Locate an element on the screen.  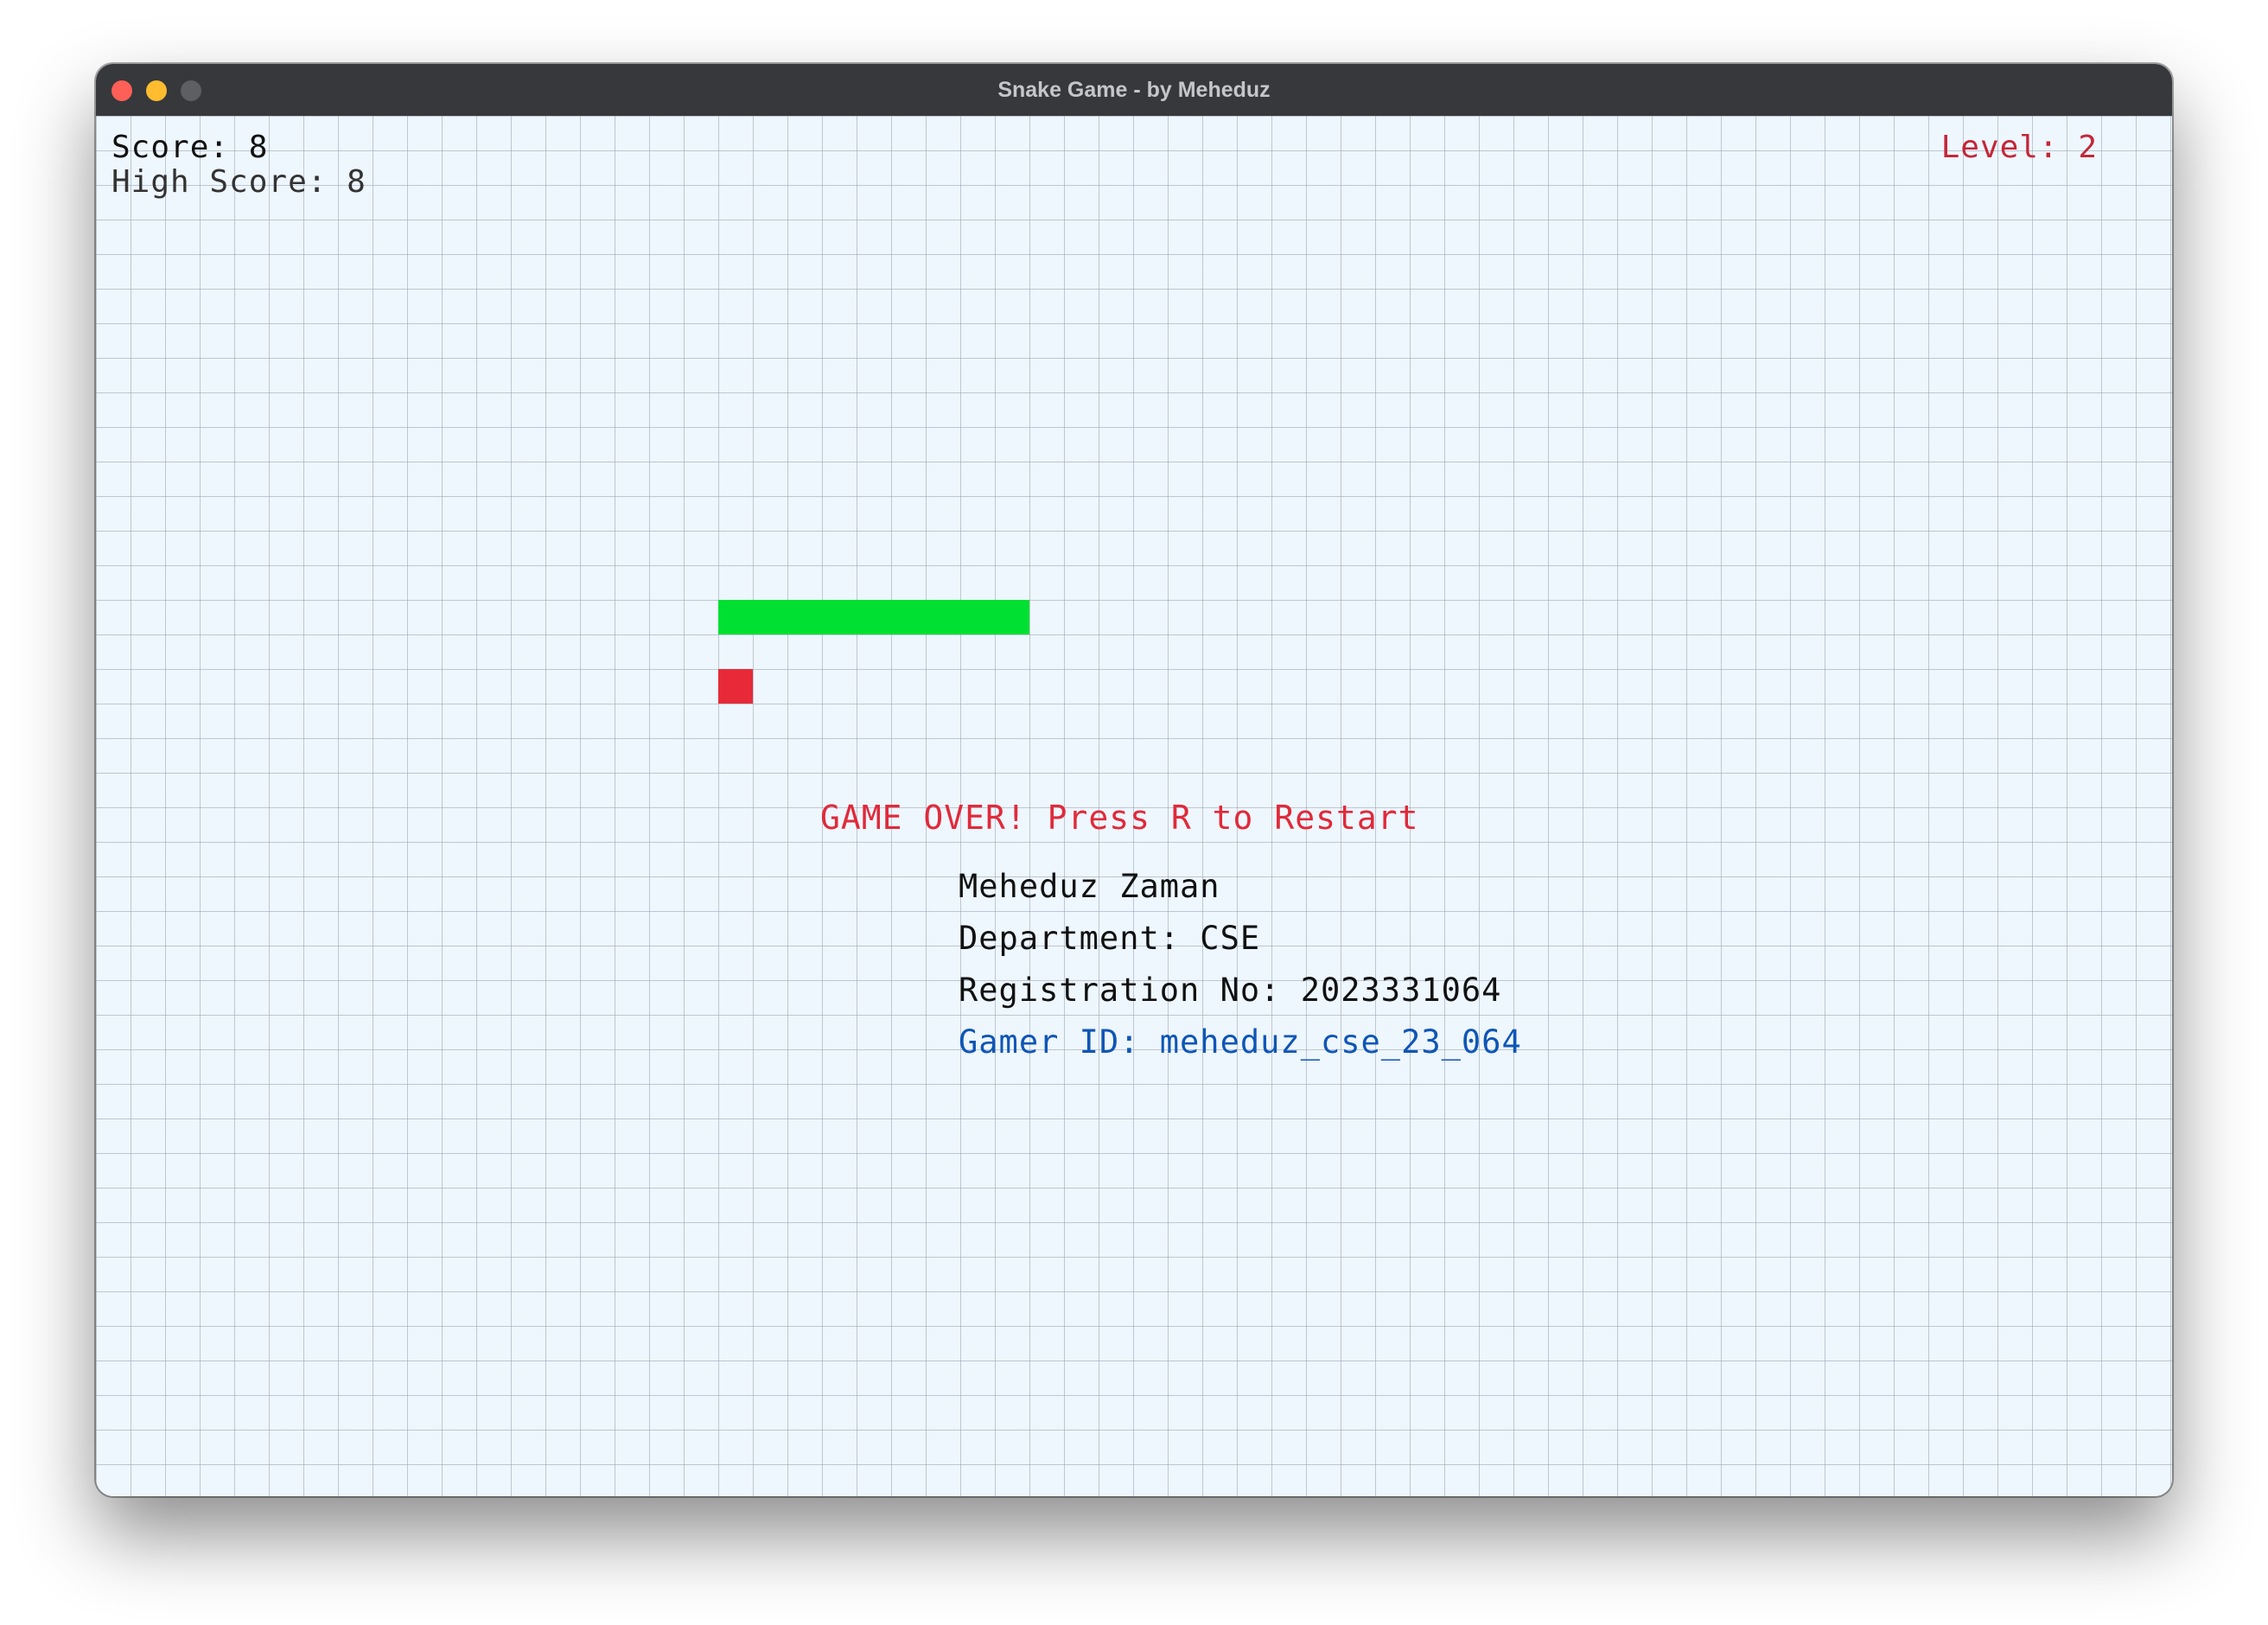
player-name: Meheduz Zaman is located at coordinates (1089, 886).